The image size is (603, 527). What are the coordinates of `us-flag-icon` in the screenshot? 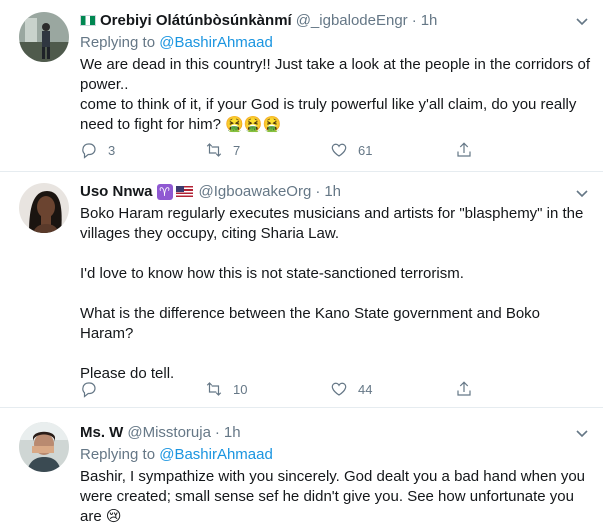 It's located at (184, 191).